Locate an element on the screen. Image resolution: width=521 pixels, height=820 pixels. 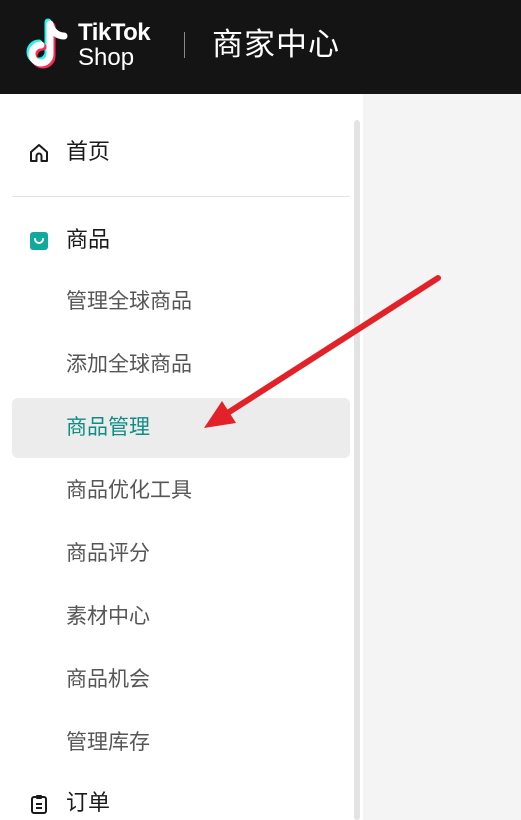
sidebar-group-orders: 订单 is located at coordinates (181, 797).